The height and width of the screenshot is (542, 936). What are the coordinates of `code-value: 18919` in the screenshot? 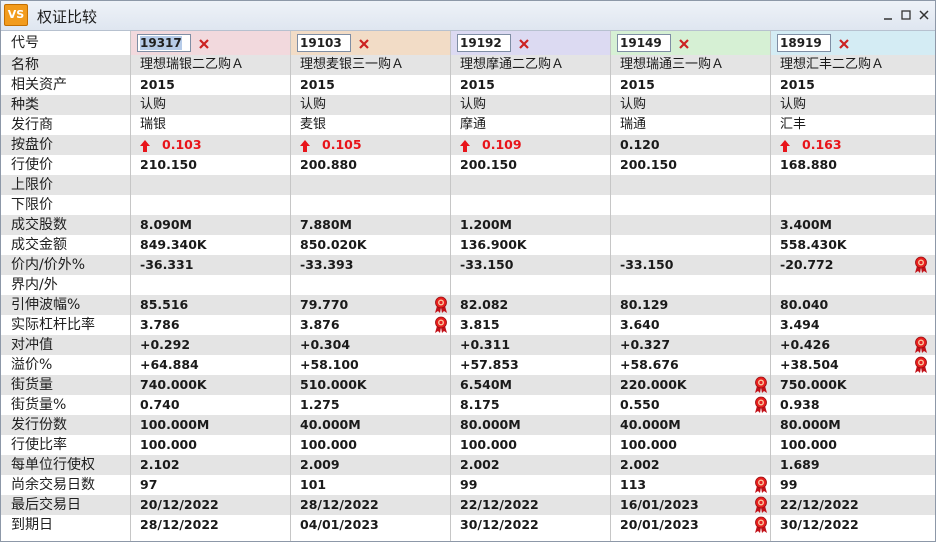 It's located at (801, 43).